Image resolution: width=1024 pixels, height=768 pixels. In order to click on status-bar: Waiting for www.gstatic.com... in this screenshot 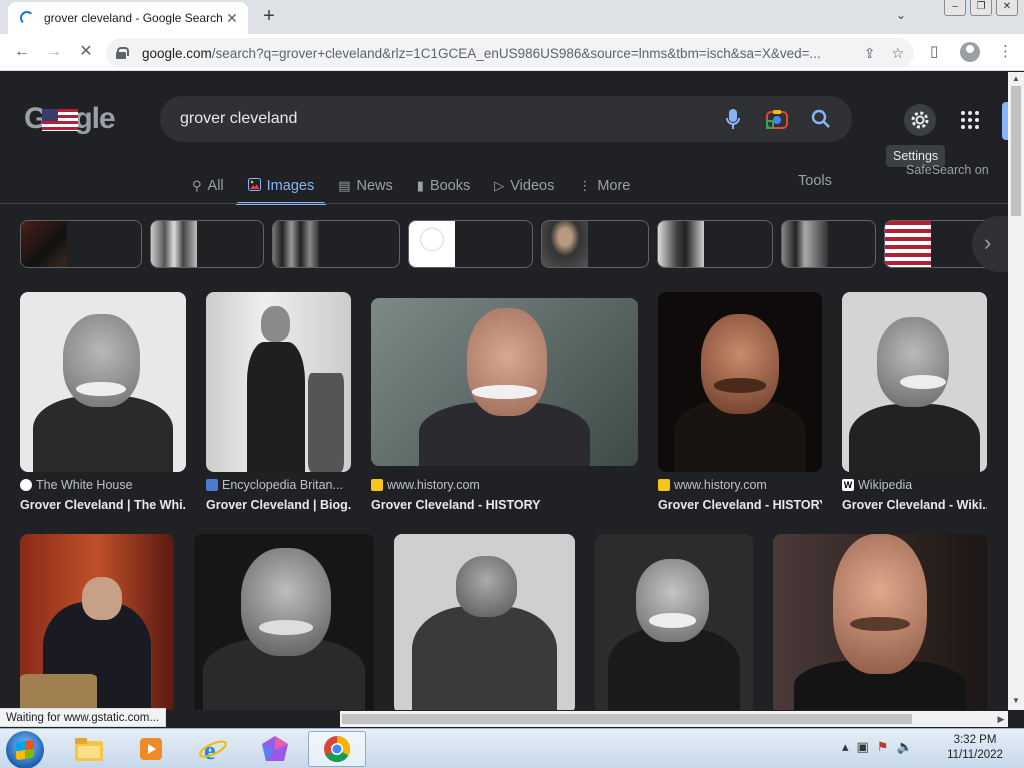, I will do `click(83, 717)`.